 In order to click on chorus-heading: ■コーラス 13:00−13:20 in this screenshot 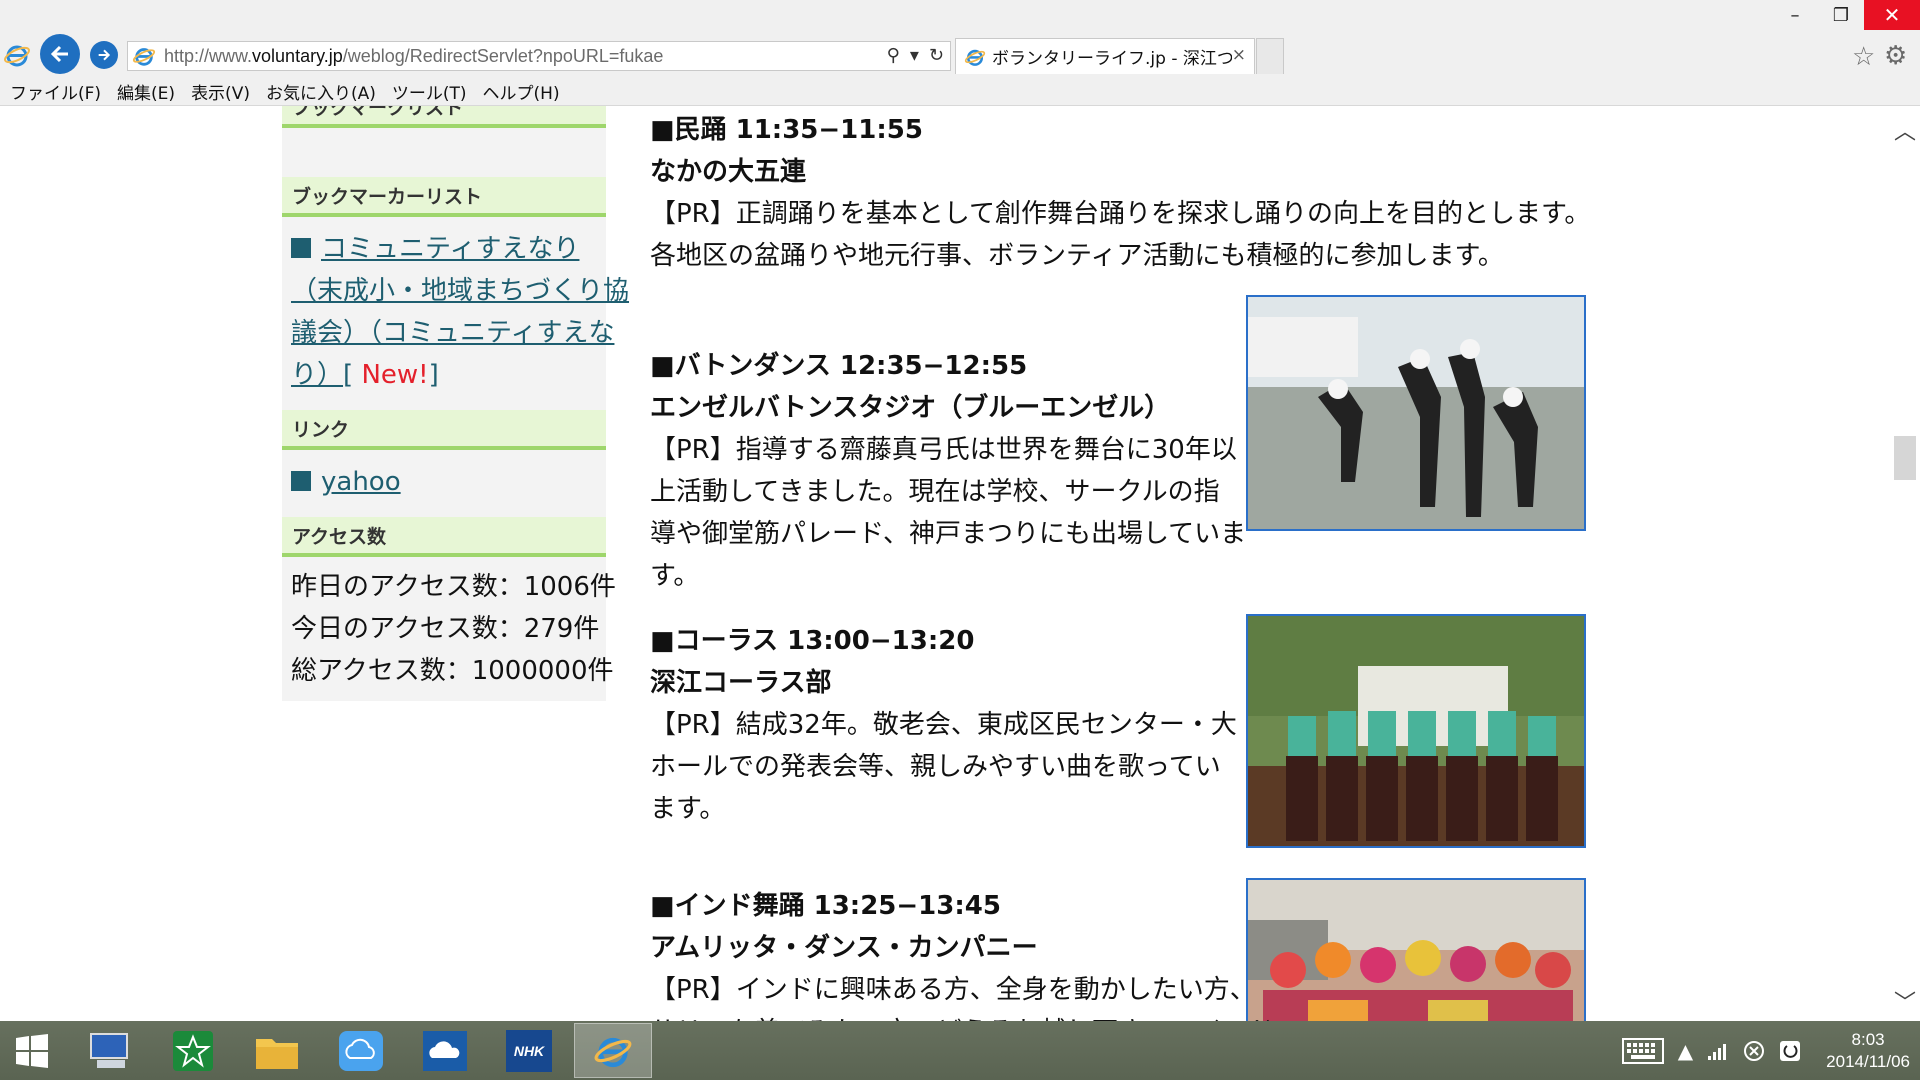, I will do `click(812, 641)`.